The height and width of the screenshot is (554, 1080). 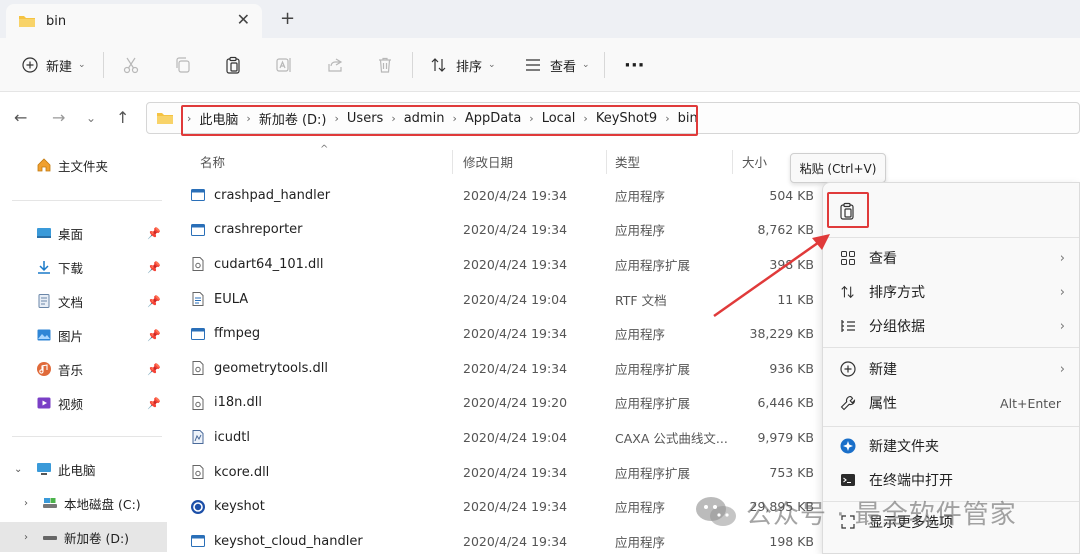 I want to click on sidebar-item-home: 主文件夹, so click(x=83, y=165).